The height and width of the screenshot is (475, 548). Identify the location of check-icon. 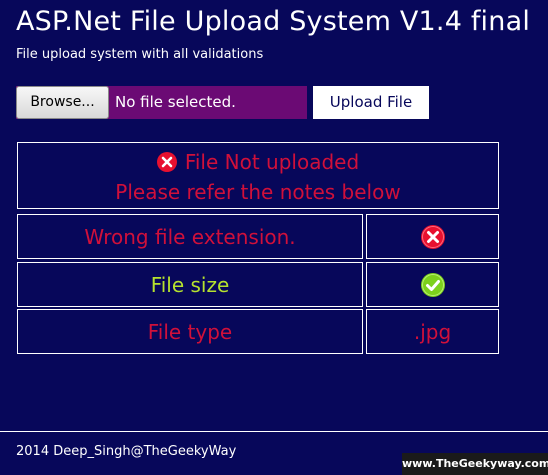
(432, 284).